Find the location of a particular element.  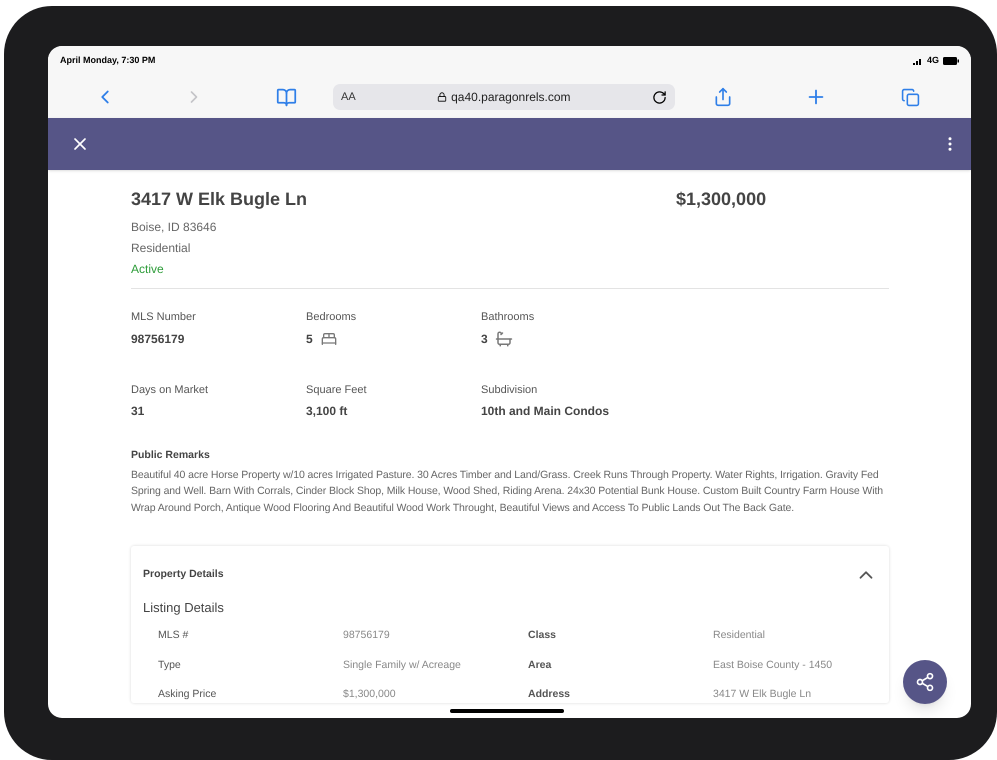

bathtub-icon is located at coordinates (504, 339).